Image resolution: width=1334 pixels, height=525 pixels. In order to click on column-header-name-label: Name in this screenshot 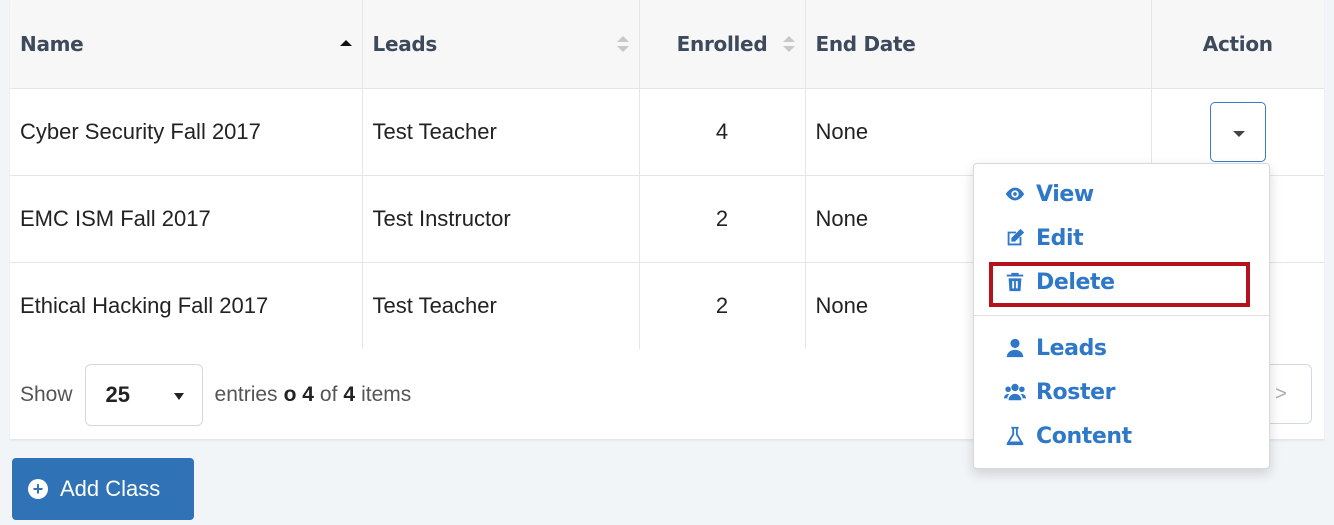, I will do `click(52, 43)`.